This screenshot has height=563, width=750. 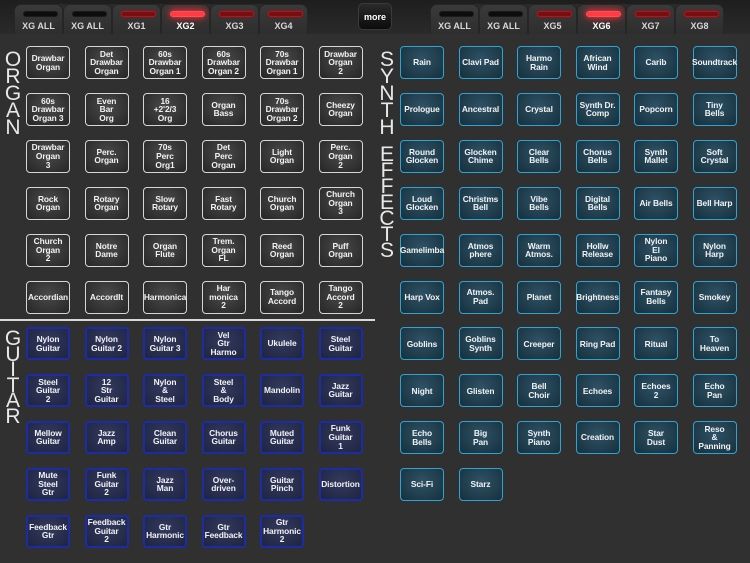 I want to click on organ-preset-button: 70s Perc Org1, so click(x=165, y=156).